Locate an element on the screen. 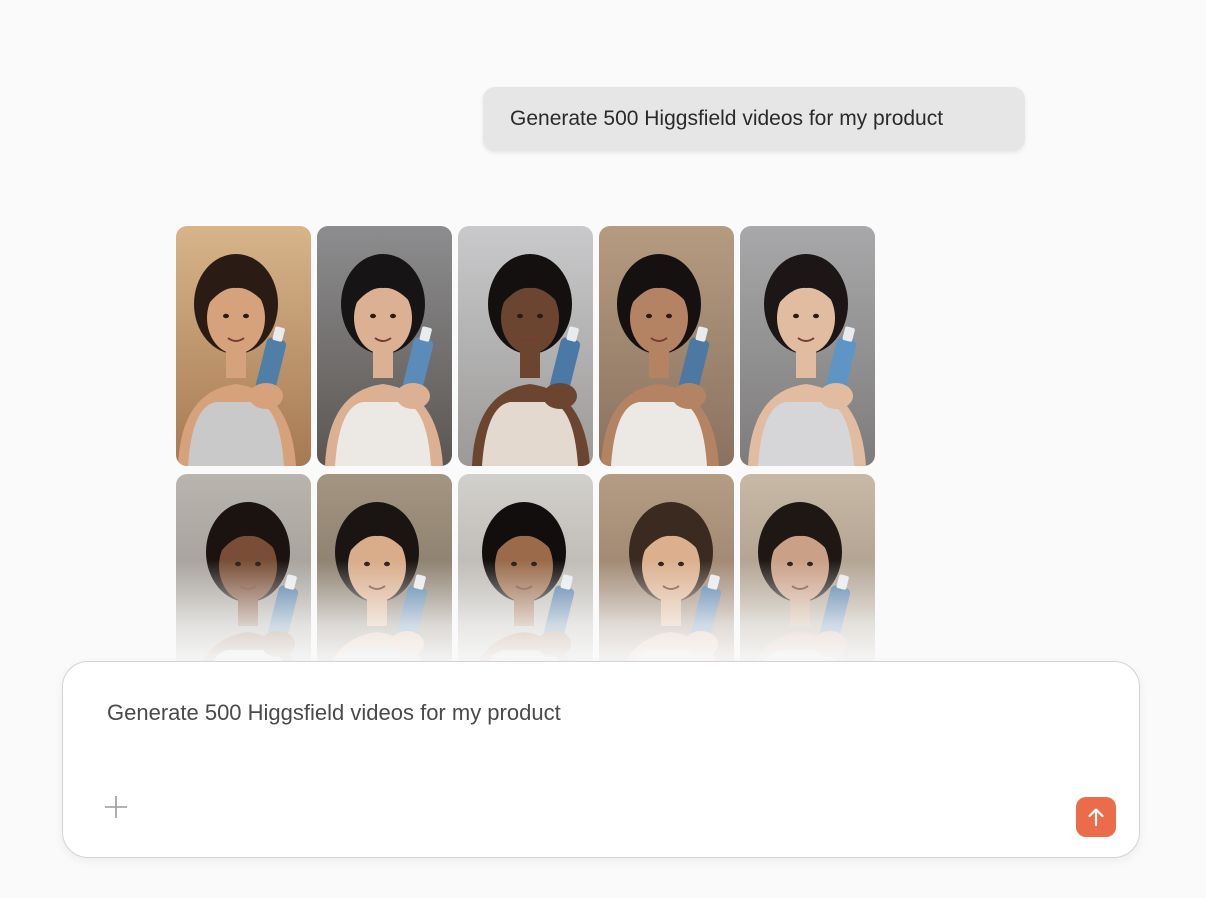 The width and height of the screenshot is (1206, 898). prompt-input is located at coordinates (557, 713).